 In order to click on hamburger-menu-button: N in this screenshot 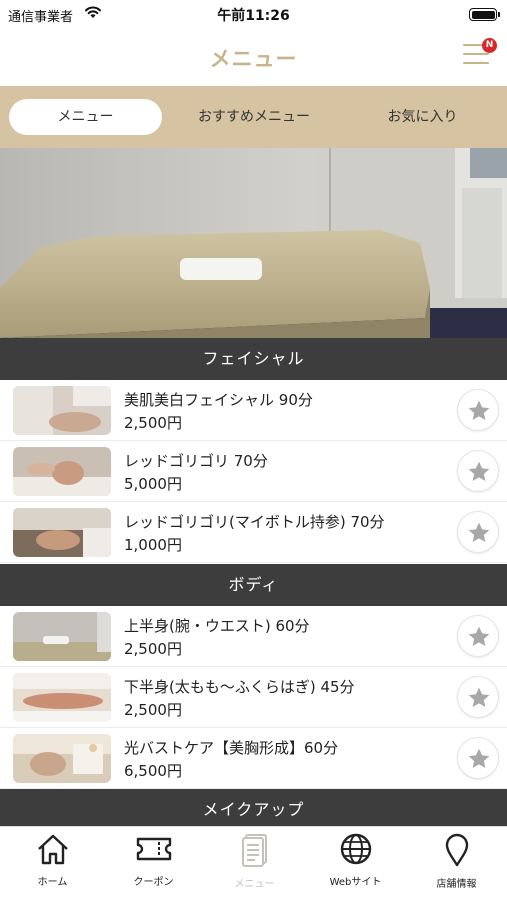, I will do `click(480, 52)`.